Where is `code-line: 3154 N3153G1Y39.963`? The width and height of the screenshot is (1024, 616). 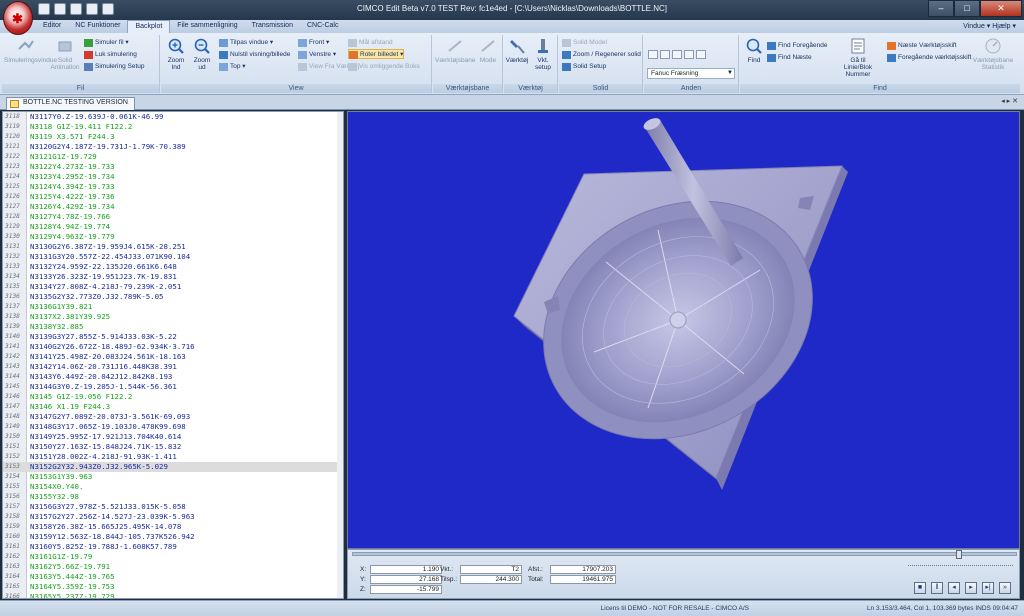
code-line: 3154 N3153G1Y39.963 is located at coordinates (173, 477).